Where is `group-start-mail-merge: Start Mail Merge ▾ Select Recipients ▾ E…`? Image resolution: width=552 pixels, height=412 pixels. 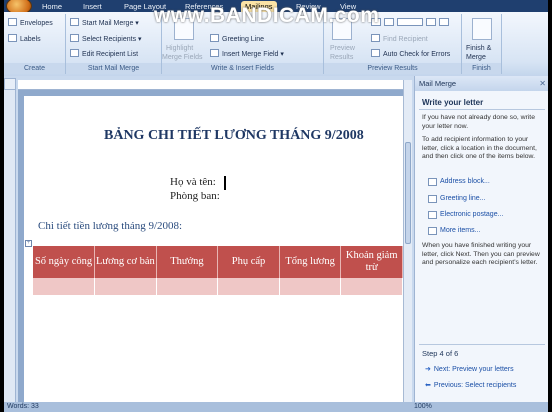 group-start-mail-merge: Start Mail Merge ▾ Select Recipients ▾ E… is located at coordinates (114, 44).